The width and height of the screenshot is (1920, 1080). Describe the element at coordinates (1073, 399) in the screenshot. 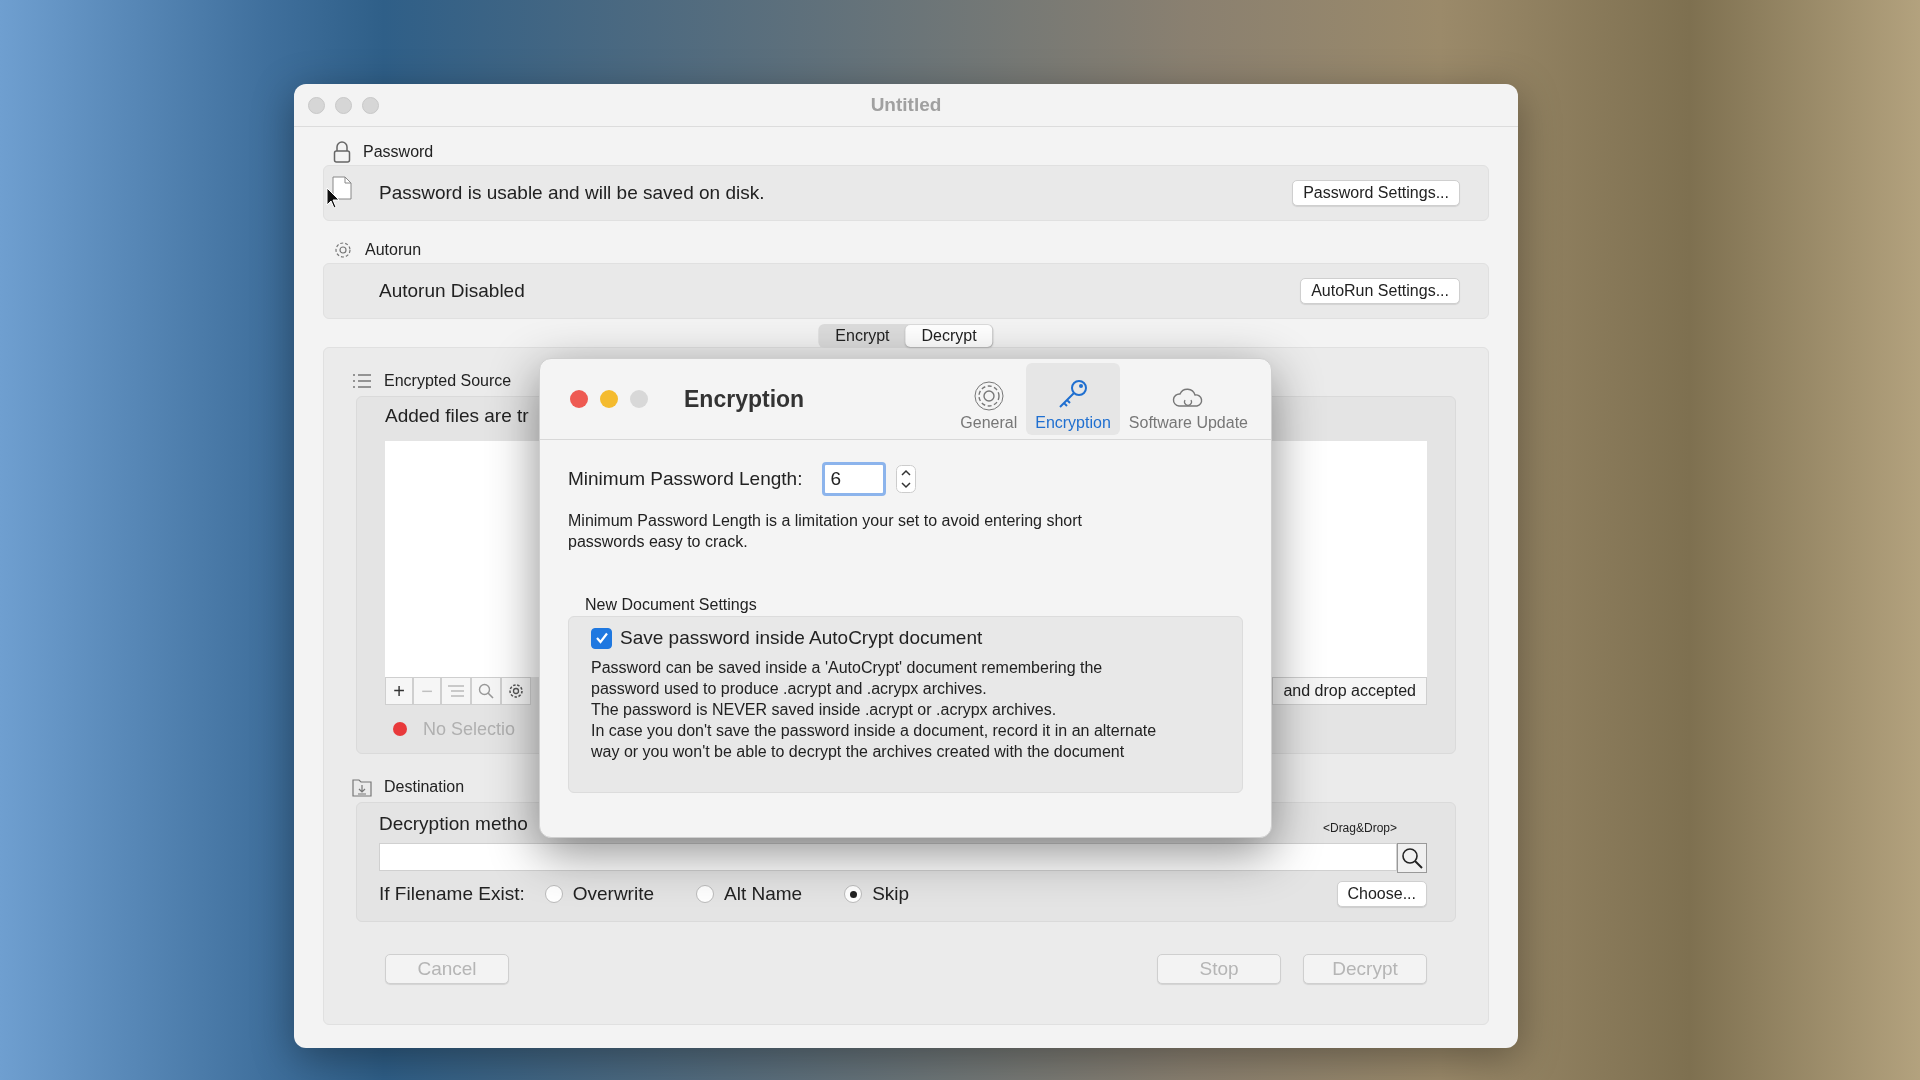

I see `preferences-tab: Encryption` at that location.